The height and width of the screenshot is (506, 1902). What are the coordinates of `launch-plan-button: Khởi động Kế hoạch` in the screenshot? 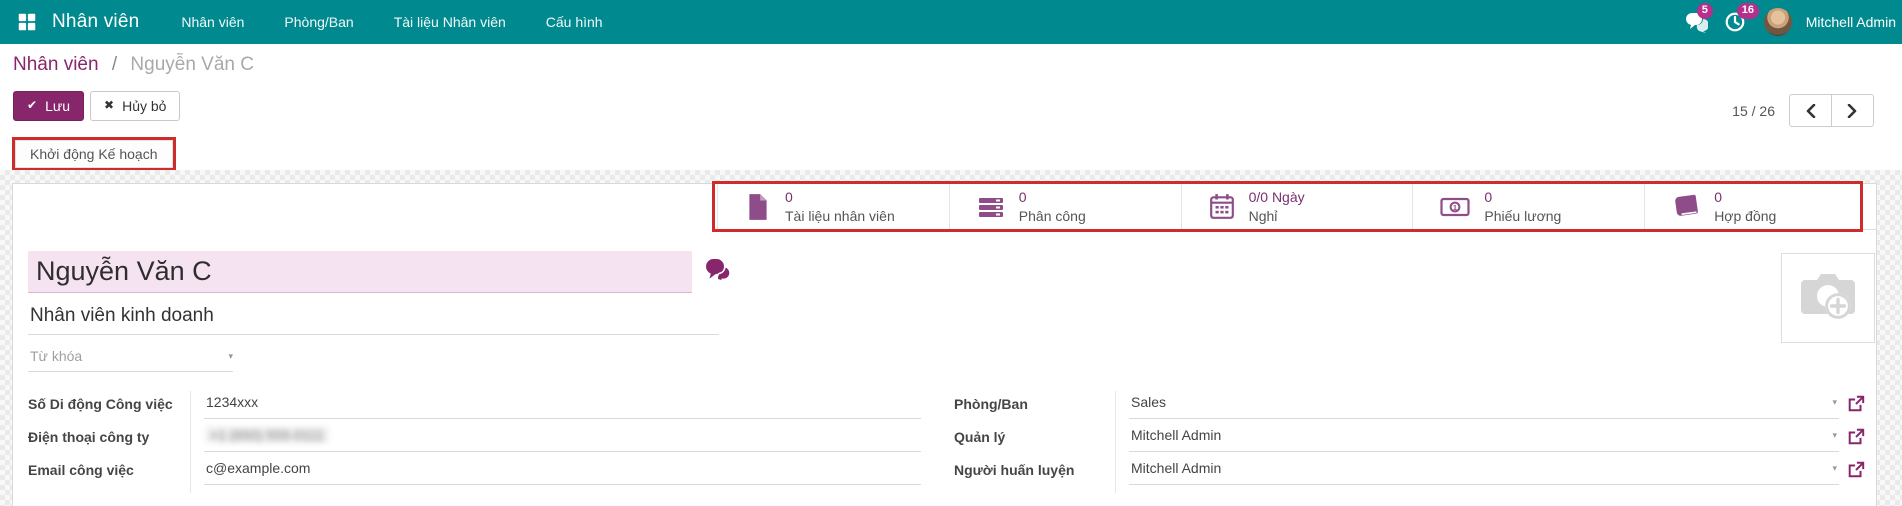 It's located at (94, 154).